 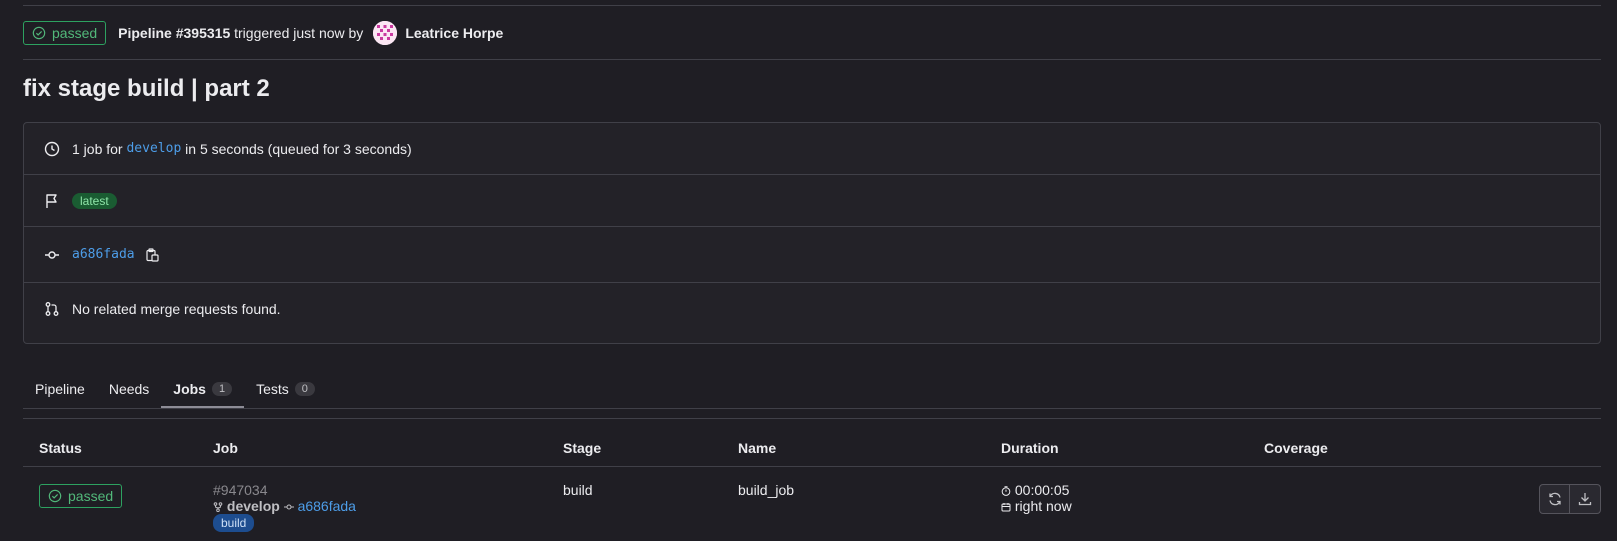 I want to click on job-status-label: passed, so click(x=91, y=496).